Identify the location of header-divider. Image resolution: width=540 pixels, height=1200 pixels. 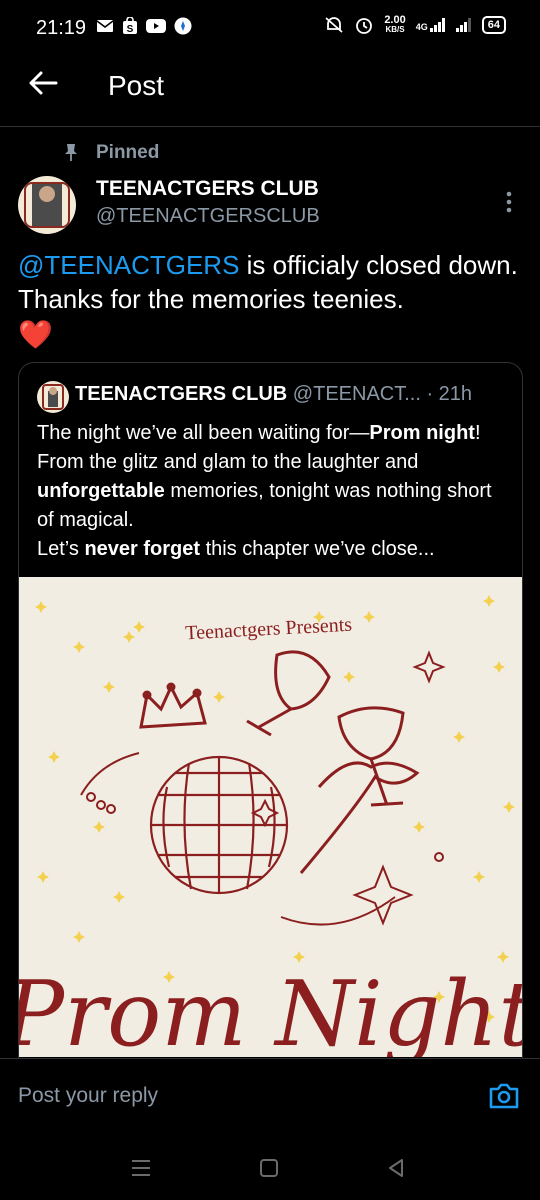
(270, 126).